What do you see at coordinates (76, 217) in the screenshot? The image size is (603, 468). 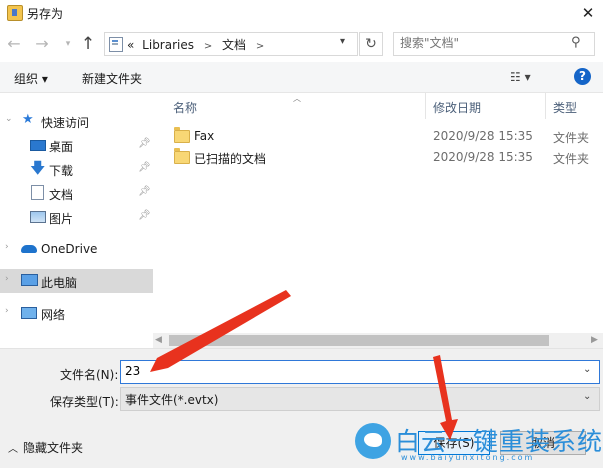 I see `sidebar-item-pictures: 图片 📌︎` at bounding box center [76, 217].